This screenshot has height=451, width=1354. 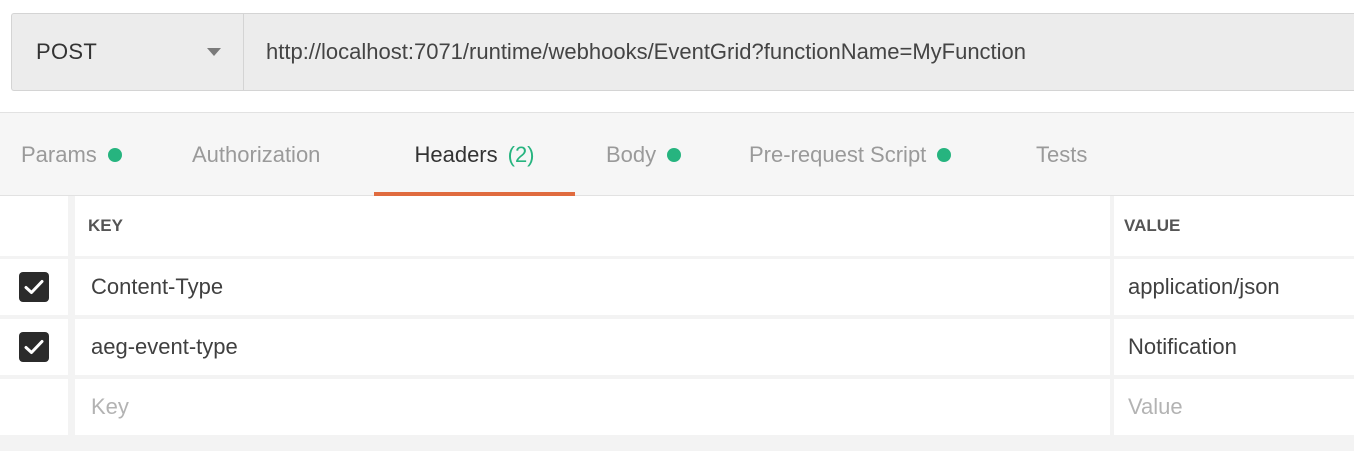 I want to click on tab-tests: Tests, so click(x=1061, y=154).